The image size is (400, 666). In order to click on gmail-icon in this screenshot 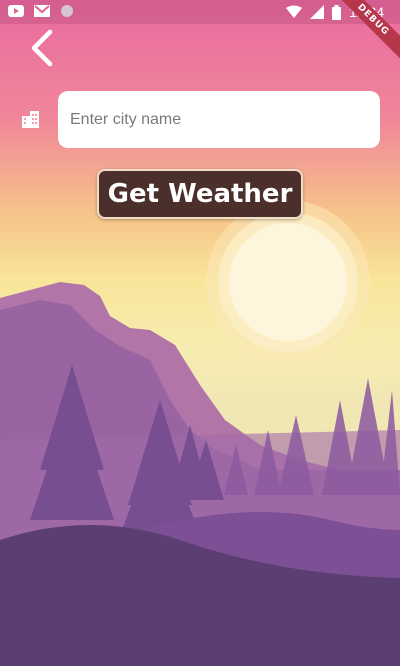, I will do `click(42, 11)`.